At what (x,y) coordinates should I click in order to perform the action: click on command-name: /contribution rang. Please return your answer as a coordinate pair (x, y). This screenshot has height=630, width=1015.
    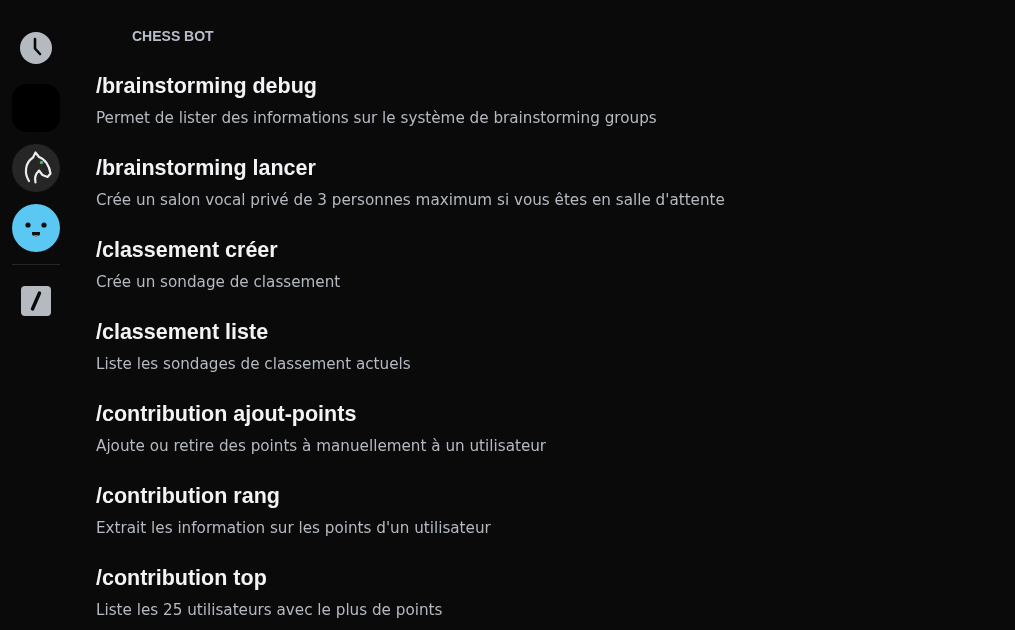
    Looking at the image, I should click on (188, 496).